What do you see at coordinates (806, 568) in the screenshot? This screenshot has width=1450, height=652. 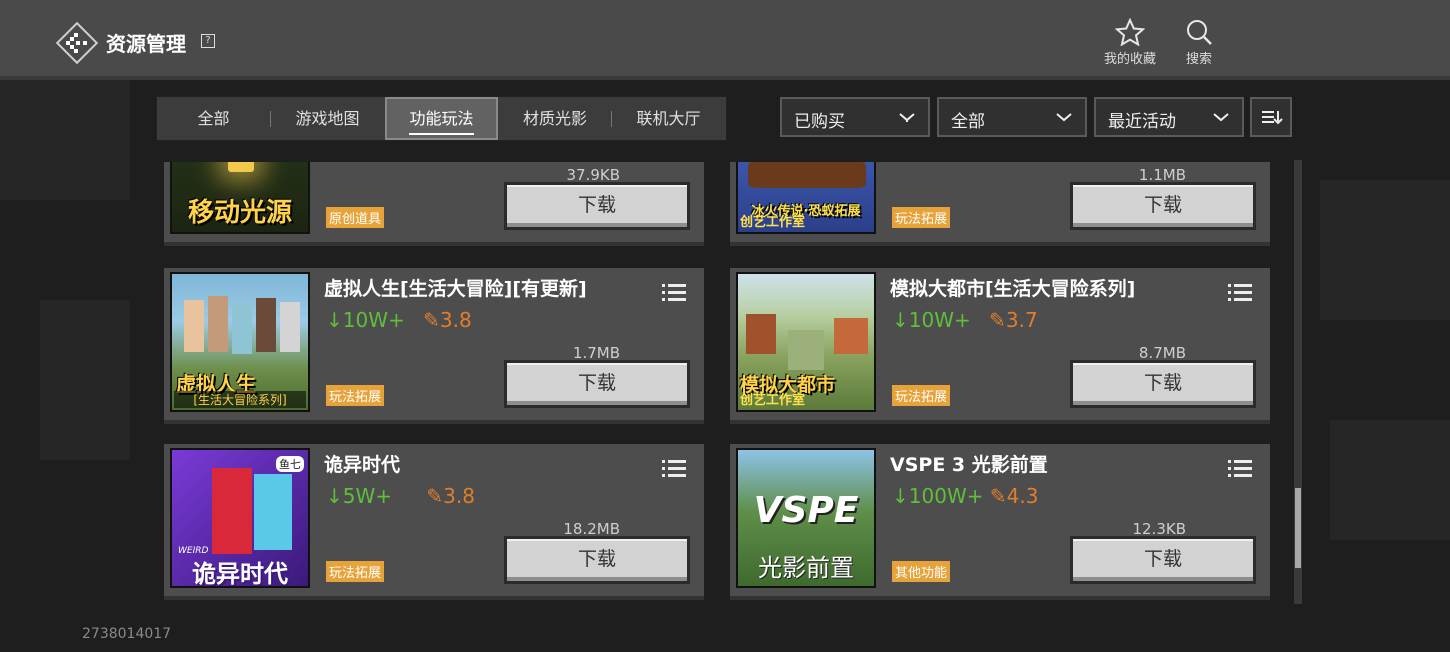 I see `thumbnail-subcaption: 光影前置` at bounding box center [806, 568].